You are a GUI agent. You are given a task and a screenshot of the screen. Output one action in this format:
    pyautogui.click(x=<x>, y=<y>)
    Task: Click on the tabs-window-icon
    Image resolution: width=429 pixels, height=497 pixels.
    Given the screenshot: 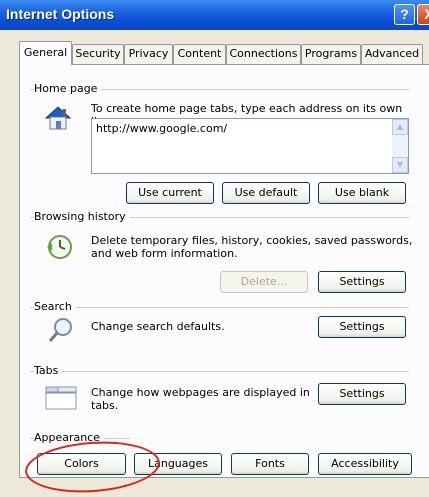 What is the action you would take?
    pyautogui.click(x=61, y=398)
    